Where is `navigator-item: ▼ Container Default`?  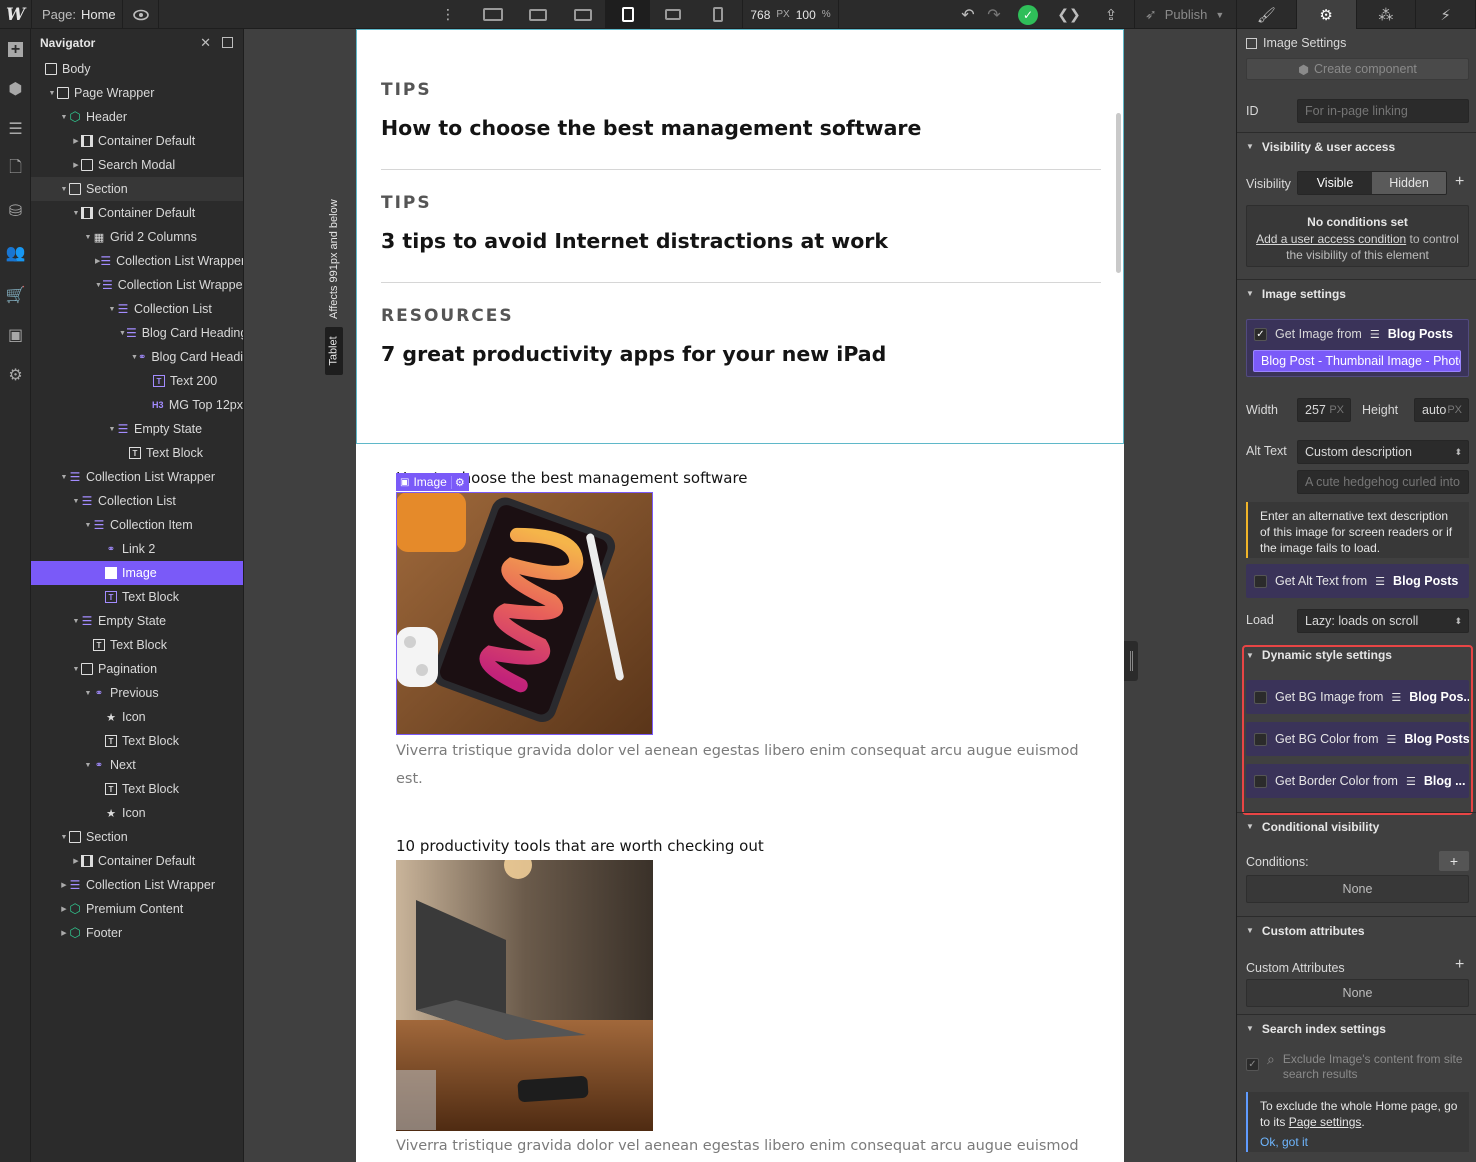
navigator-item: ▼ Container Default is located at coordinates (137, 213).